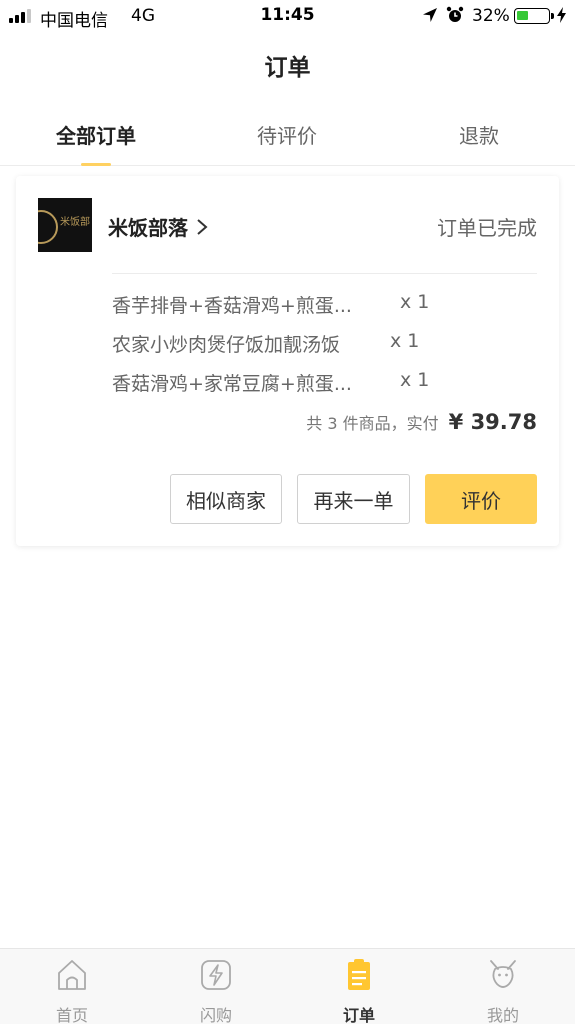 The image size is (575, 1024). I want to click on alarm-icon, so click(455, 14).